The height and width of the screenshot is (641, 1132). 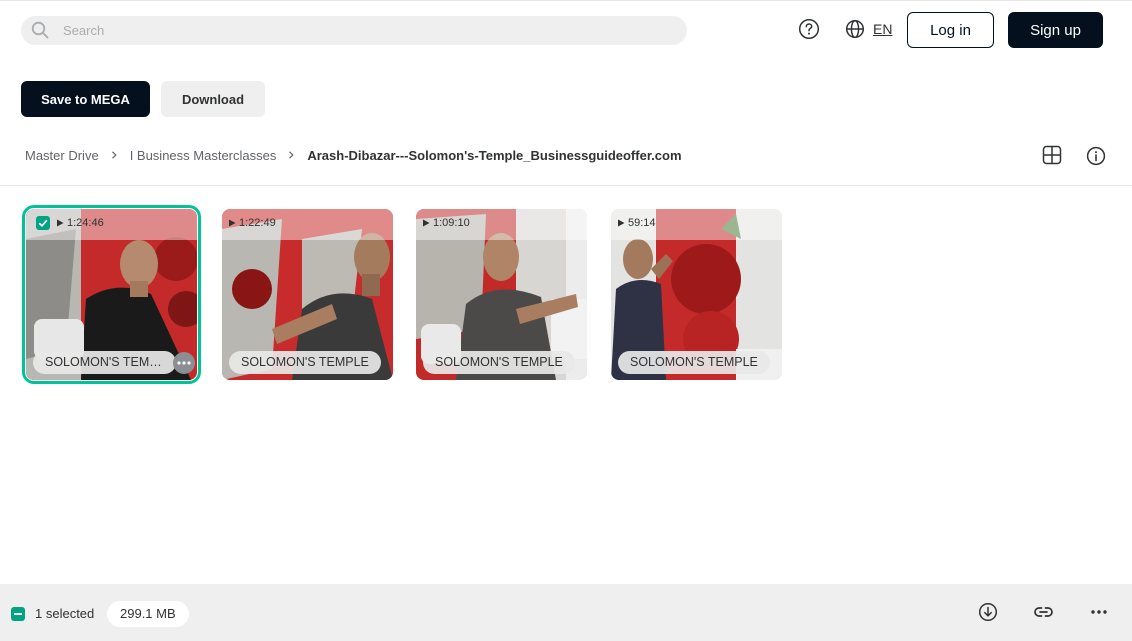 What do you see at coordinates (696, 294) in the screenshot?
I see `file-thumbnail: 59:14 SOLOMON'S TEMPLE` at bounding box center [696, 294].